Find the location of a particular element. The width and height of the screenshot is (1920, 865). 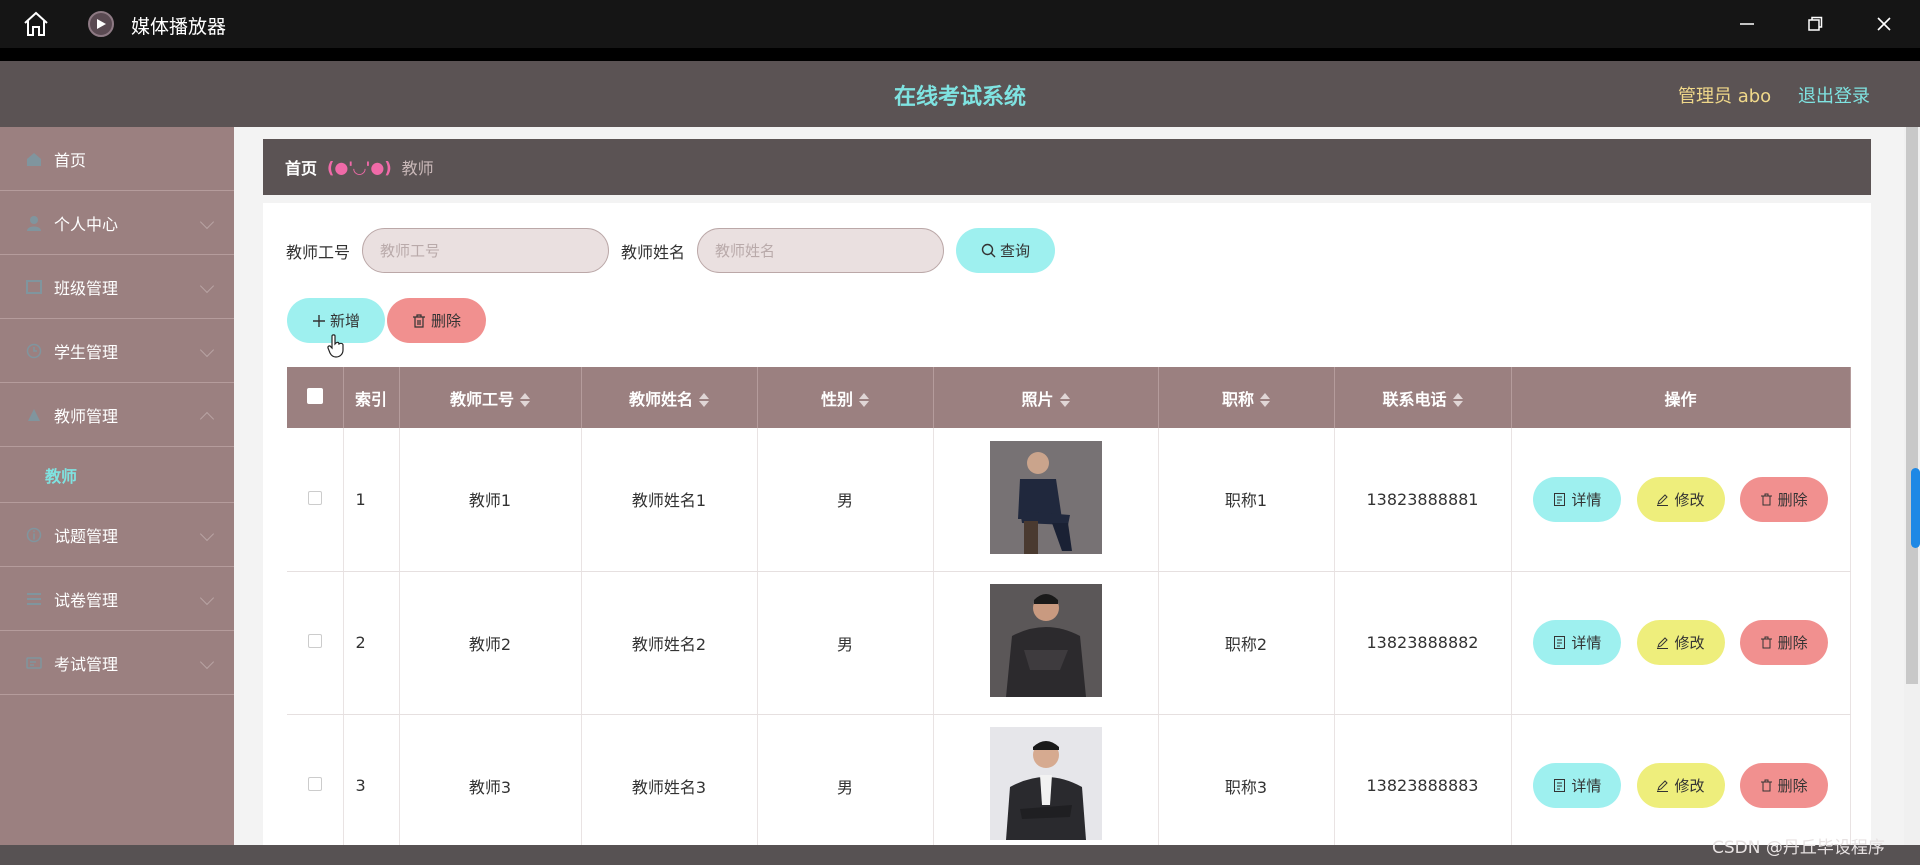

sidebar-item-profile: 个人中心 is located at coordinates (117, 223).